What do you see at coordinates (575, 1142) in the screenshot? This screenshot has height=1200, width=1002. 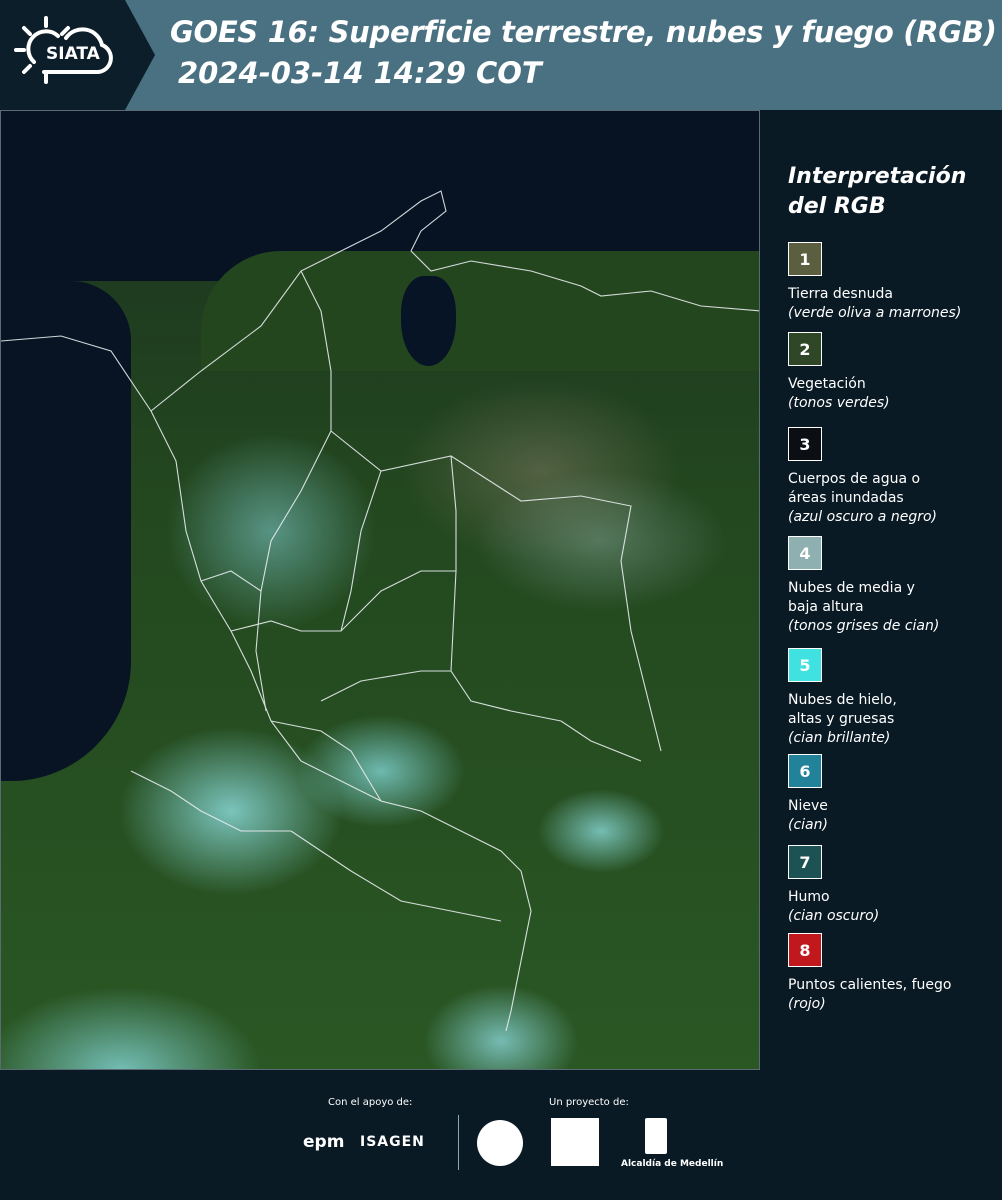 I see `area-metropolitana-logo` at bounding box center [575, 1142].